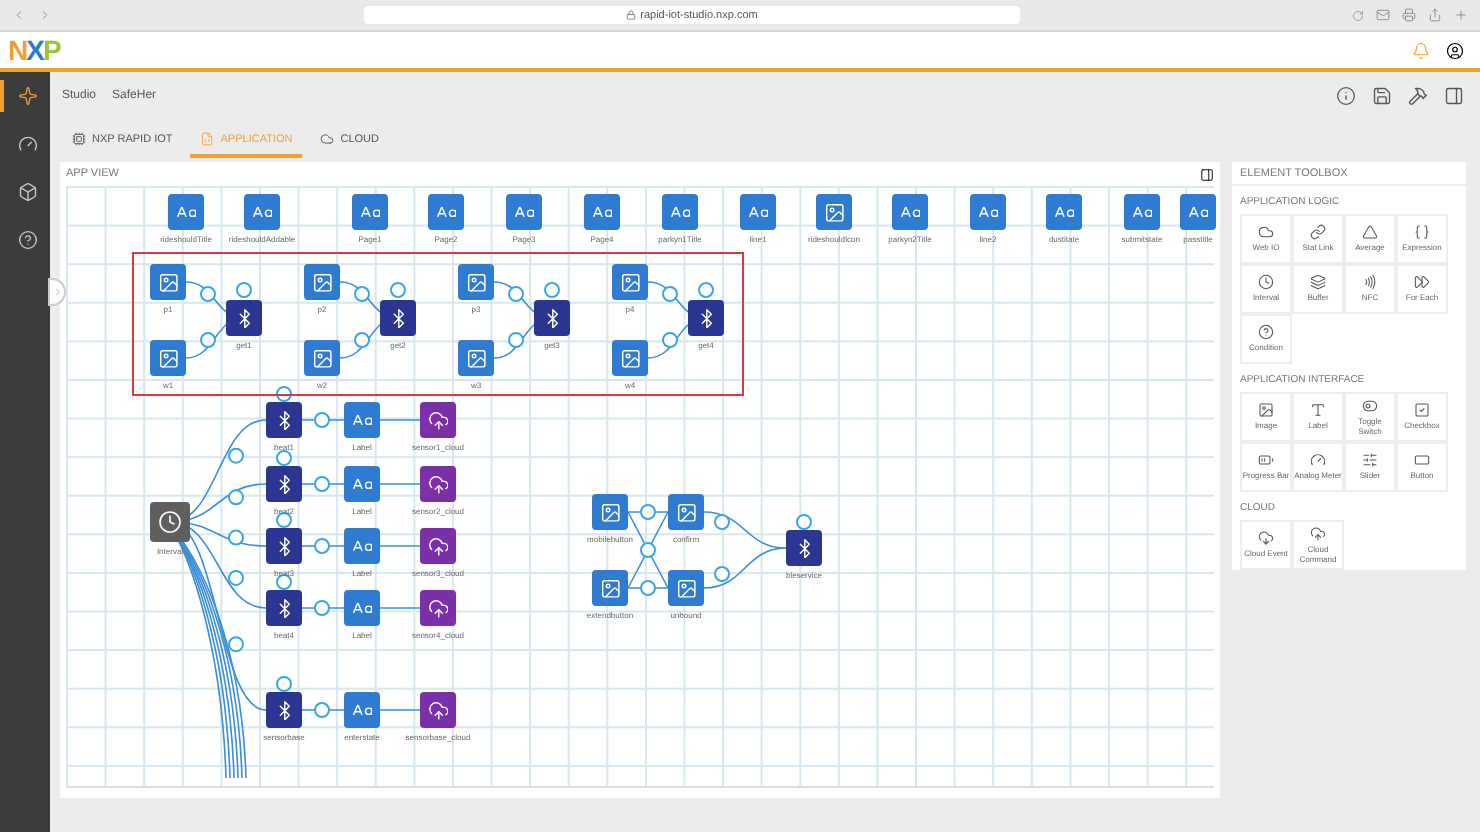  What do you see at coordinates (1422, 410) in the screenshot?
I see `checkbox-icon` at bounding box center [1422, 410].